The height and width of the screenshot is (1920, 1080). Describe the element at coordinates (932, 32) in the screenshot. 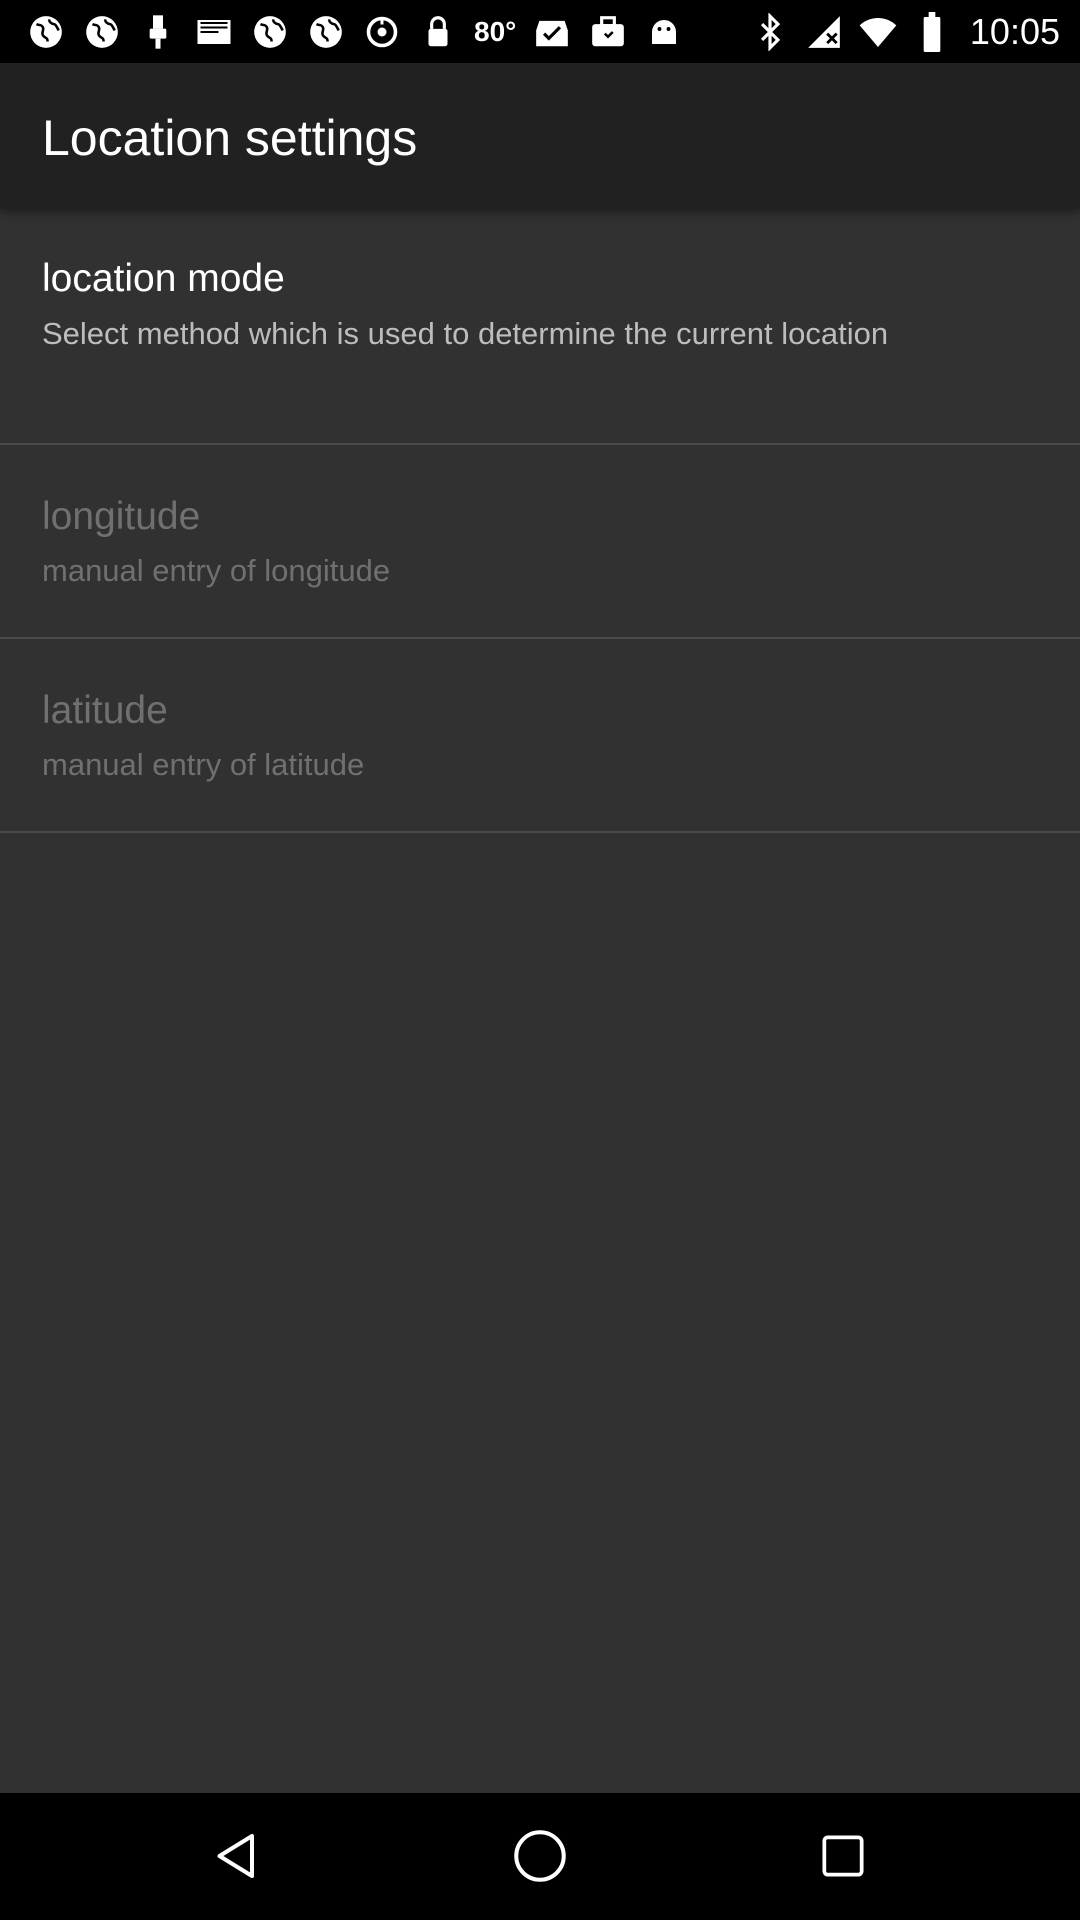

I see `battery-icon` at that location.